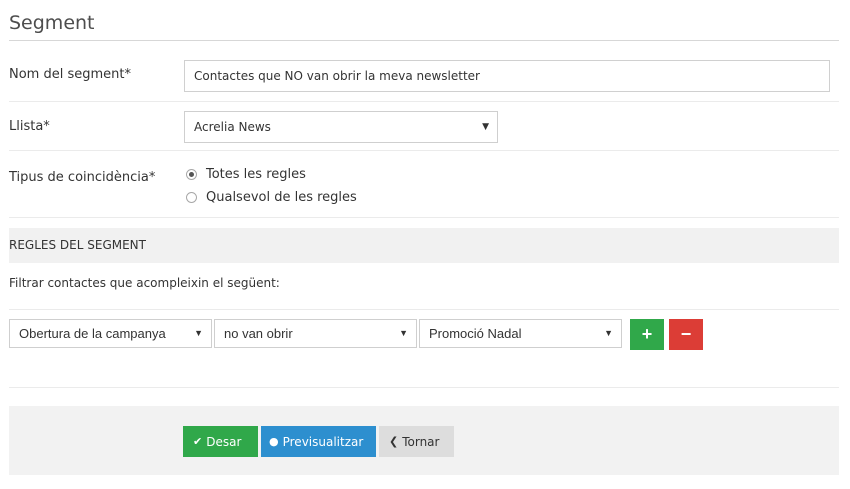  What do you see at coordinates (191, 197) in the screenshot?
I see `radio-unselected-icon` at bounding box center [191, 197].